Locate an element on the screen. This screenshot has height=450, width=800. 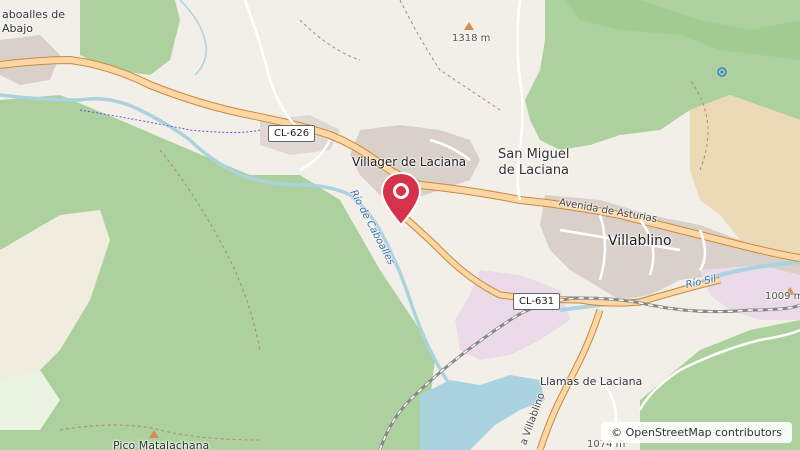
road-shield-cl626: CL-626 is located at coordinates (292, 133).